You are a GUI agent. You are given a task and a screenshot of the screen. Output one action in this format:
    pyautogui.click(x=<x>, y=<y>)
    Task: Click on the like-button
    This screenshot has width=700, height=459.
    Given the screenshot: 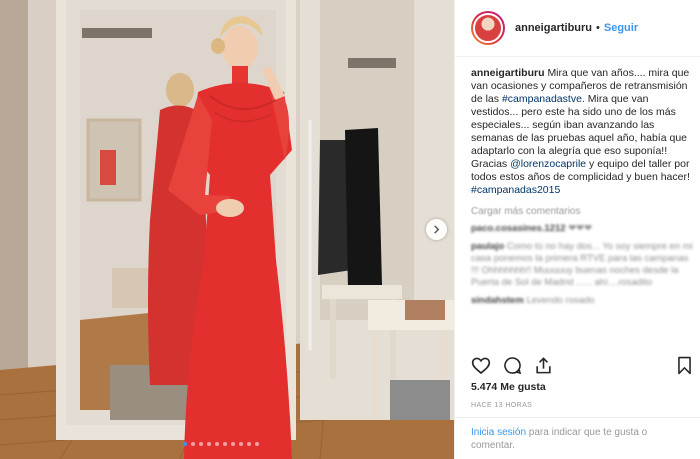 What is the action you would take?
    pyautogui.click(x=481, y=365)
    